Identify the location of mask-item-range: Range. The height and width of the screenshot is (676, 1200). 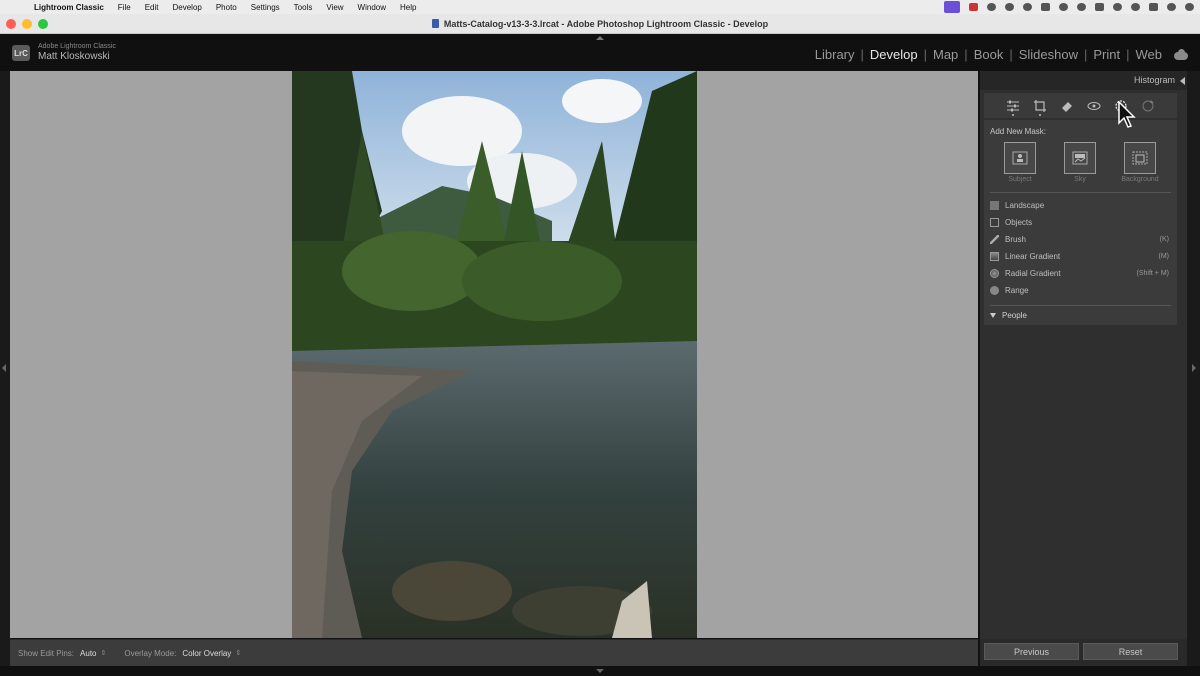
(1080, 290).